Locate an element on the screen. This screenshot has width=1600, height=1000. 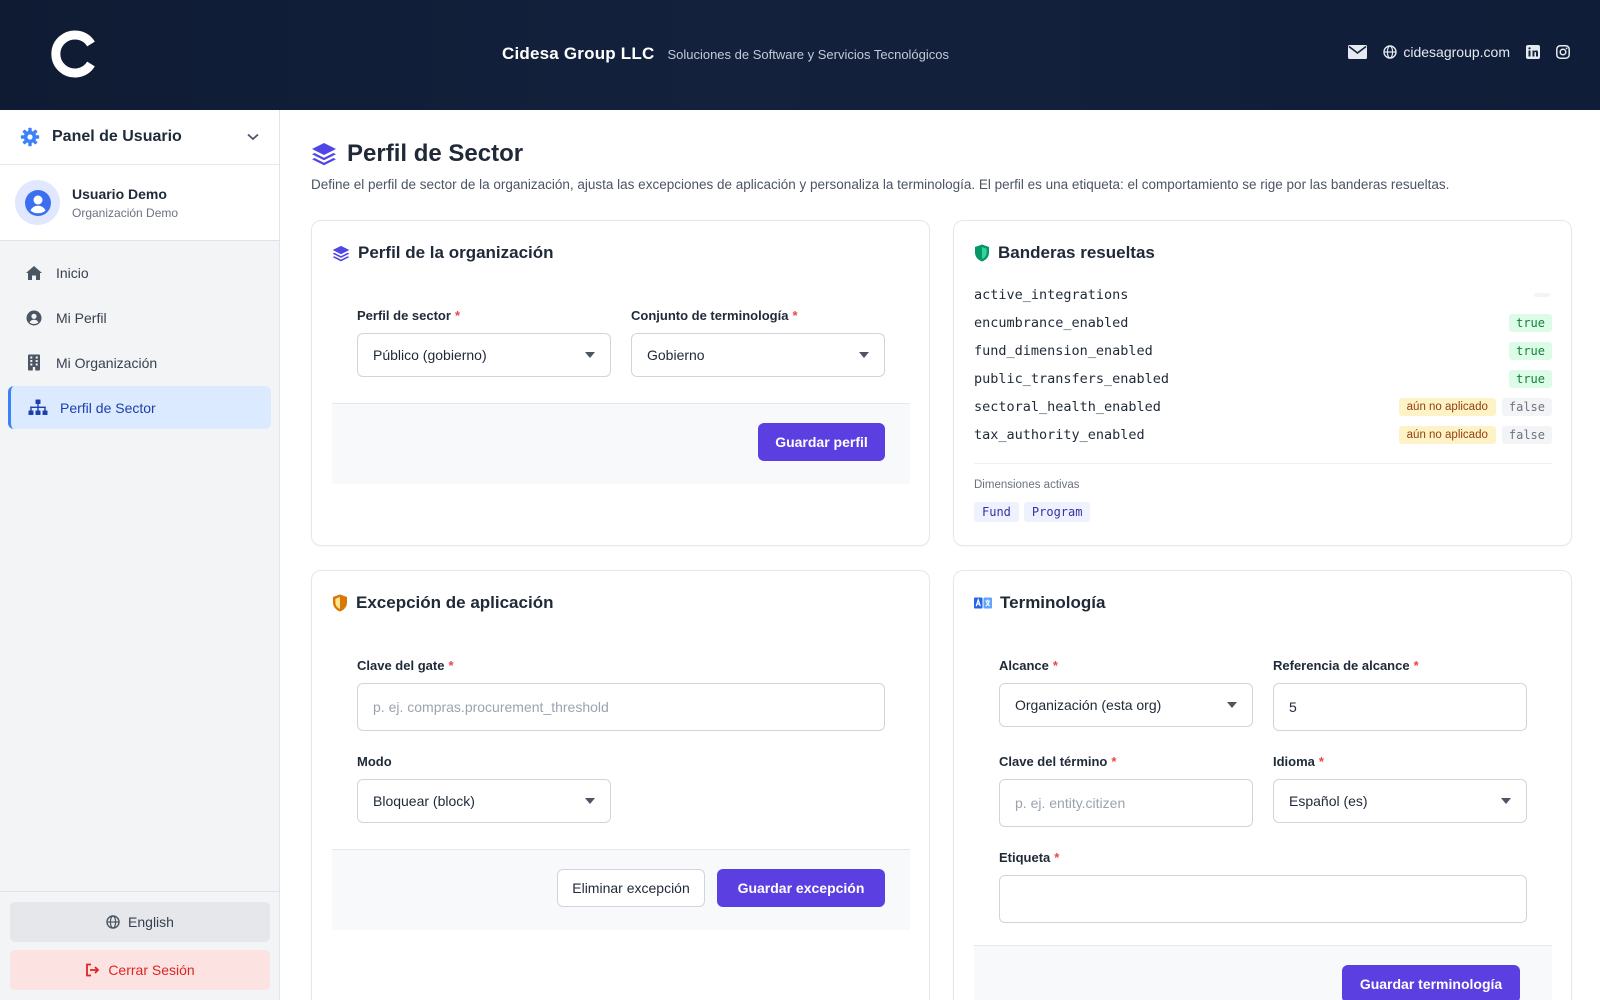
page-title: Perfil de Sector is located at coordinates (435, 153).